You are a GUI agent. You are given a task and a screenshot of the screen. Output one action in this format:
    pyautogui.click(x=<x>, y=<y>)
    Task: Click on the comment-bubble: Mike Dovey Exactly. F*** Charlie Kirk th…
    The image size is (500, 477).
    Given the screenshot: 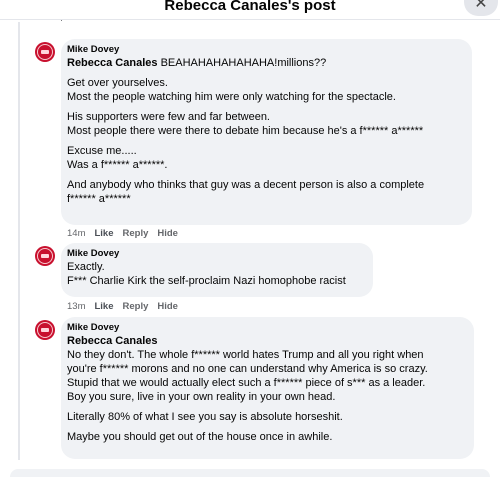 What is the action you would take?
    pyautogui.click(x=217, y=270)
    